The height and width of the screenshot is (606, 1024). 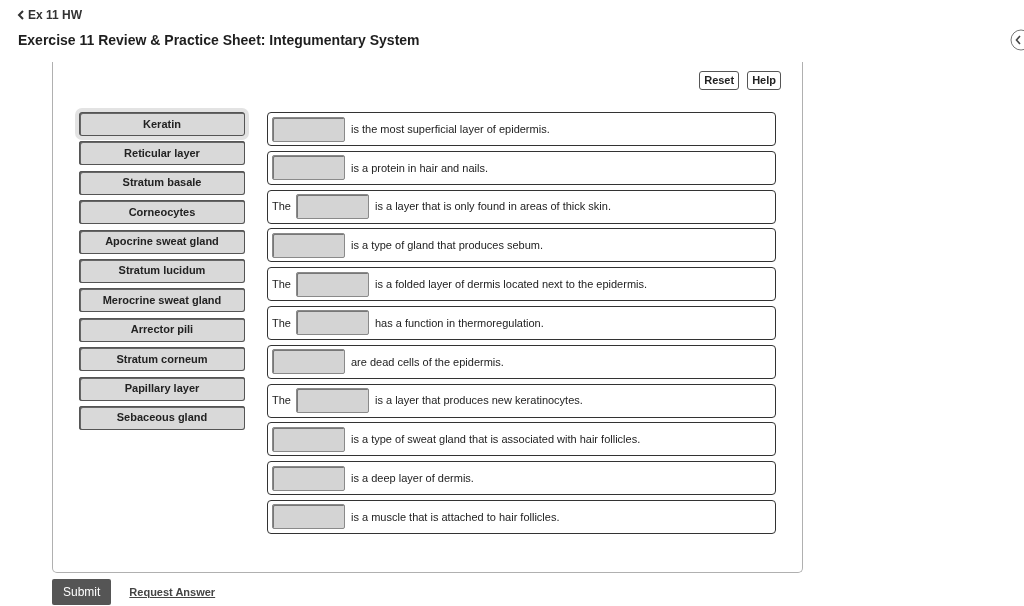 I want to click on answer-tile: Reticular layer, so click(x=162, y=153).